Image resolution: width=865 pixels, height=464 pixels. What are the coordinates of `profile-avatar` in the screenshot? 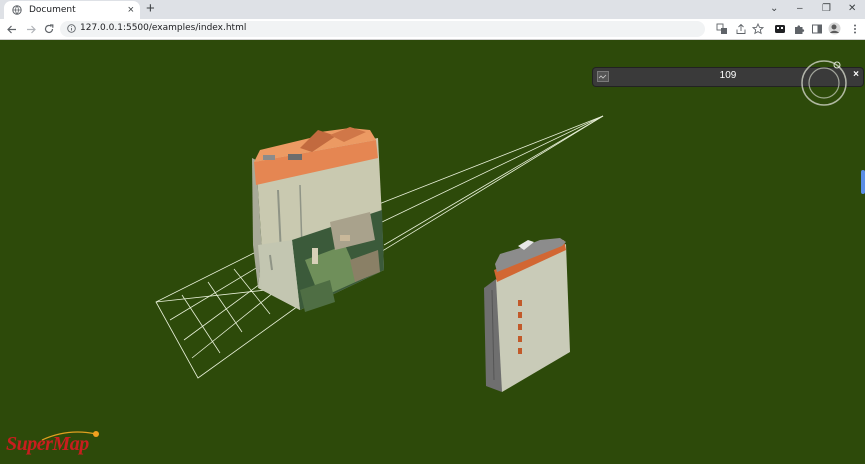 It's located at (834, 28).